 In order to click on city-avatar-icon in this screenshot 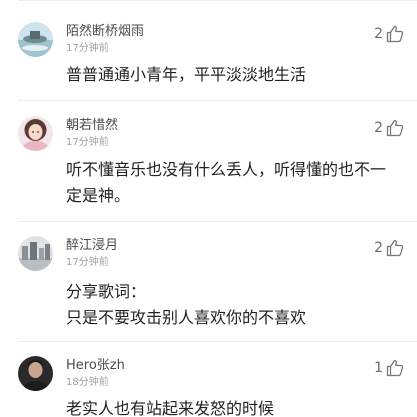, I will do `click(35, 253)`.